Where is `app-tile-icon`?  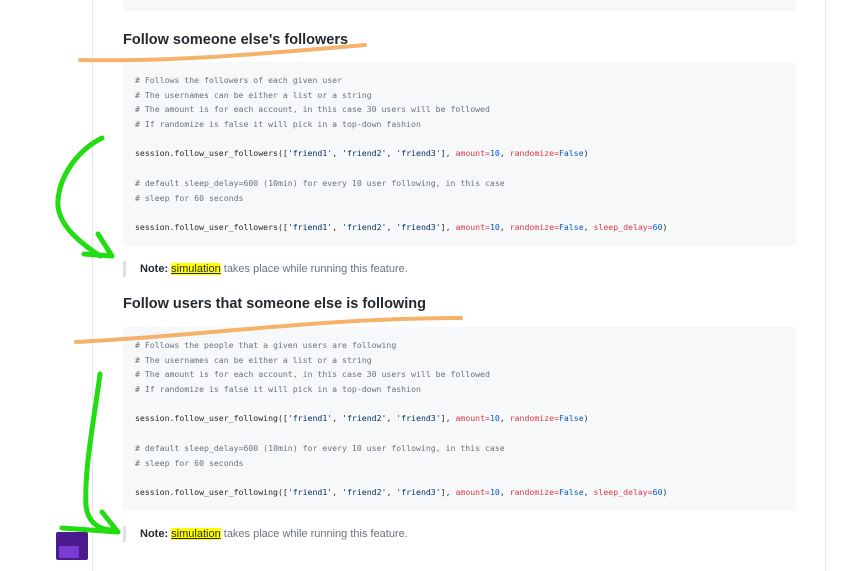 app-tile-icon is located at coordinates (72, 546).